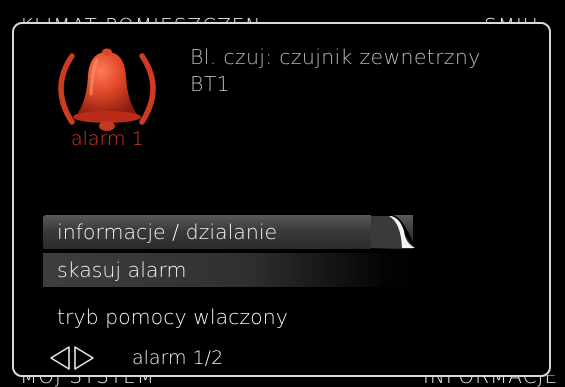 This screenshot has width=565, height=387. What do you see at coordinates (107, 91) in the screenshot?
I see `alarm-bell-icon` at bounding box center [107, 91].